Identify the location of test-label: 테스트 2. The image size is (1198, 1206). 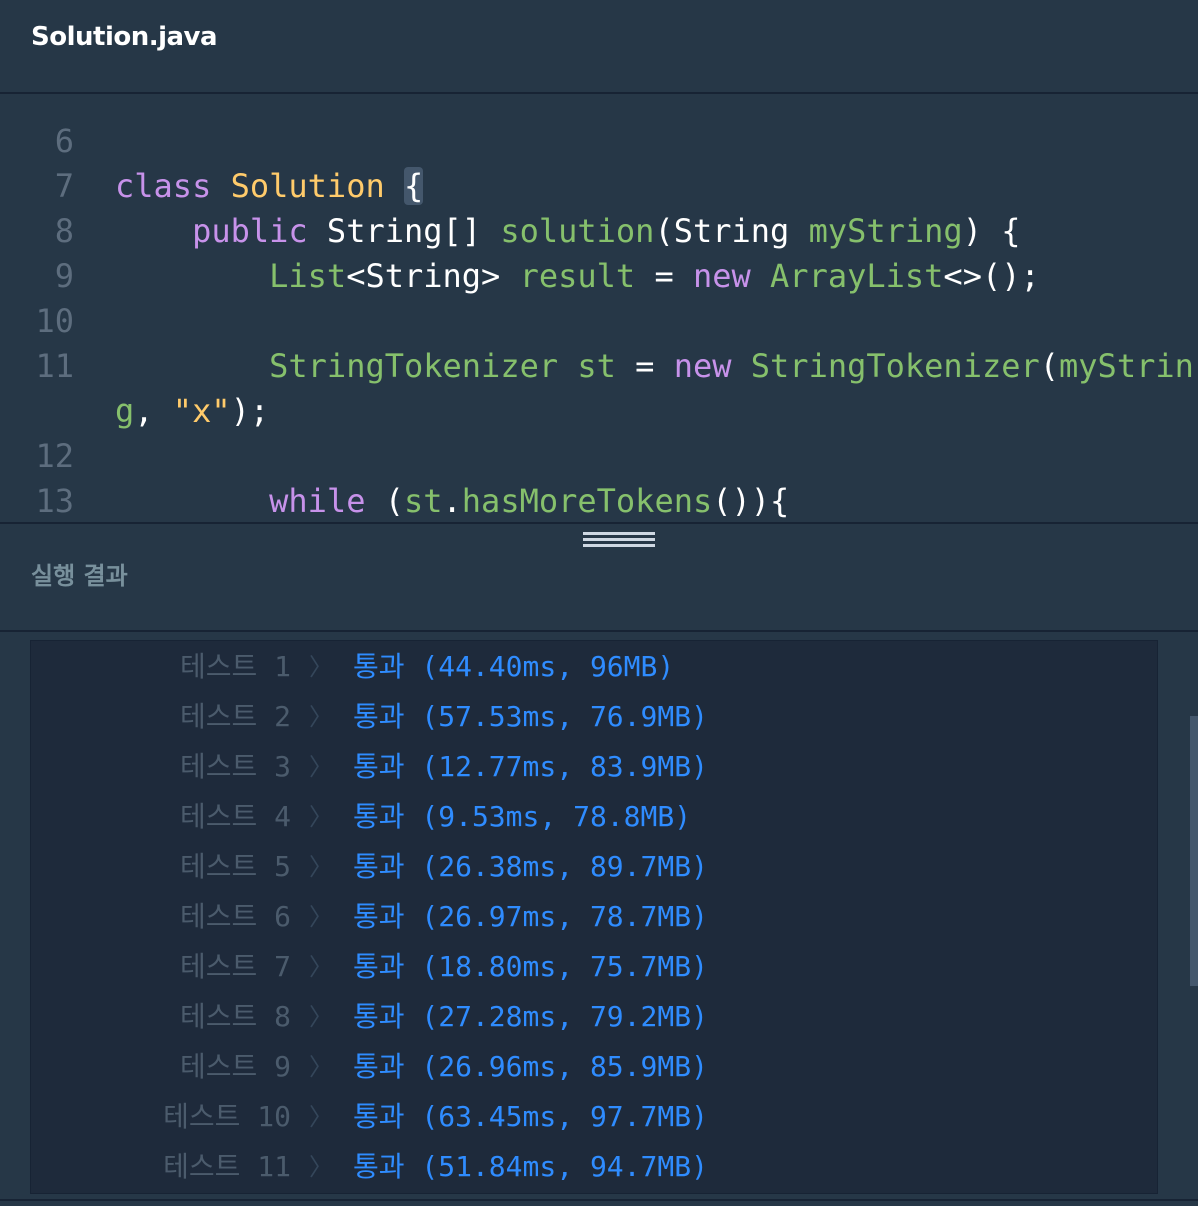
(235, 716).